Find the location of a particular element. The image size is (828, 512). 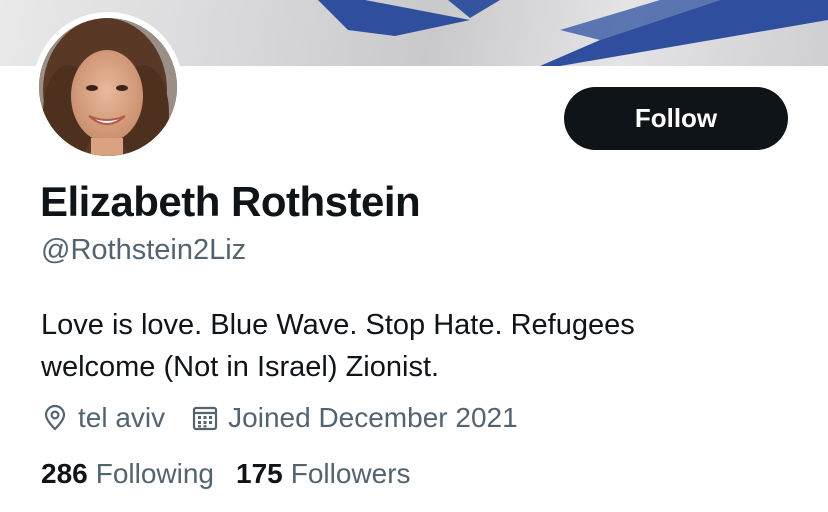

location-item: tel aviv is located at coordinates (103, 418).